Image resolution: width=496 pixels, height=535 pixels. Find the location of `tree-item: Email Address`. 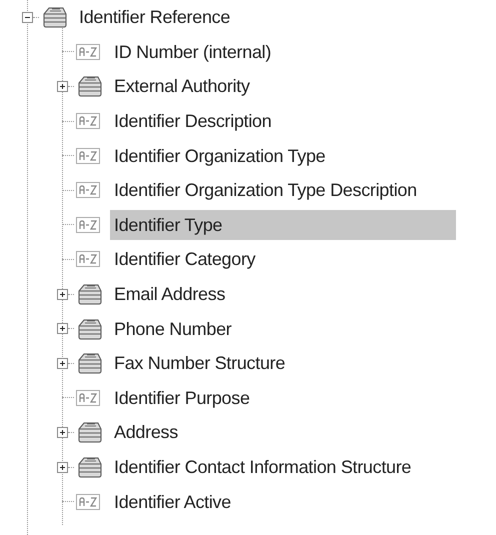

tree-item: Email Address is located at coordinates (170, 294).